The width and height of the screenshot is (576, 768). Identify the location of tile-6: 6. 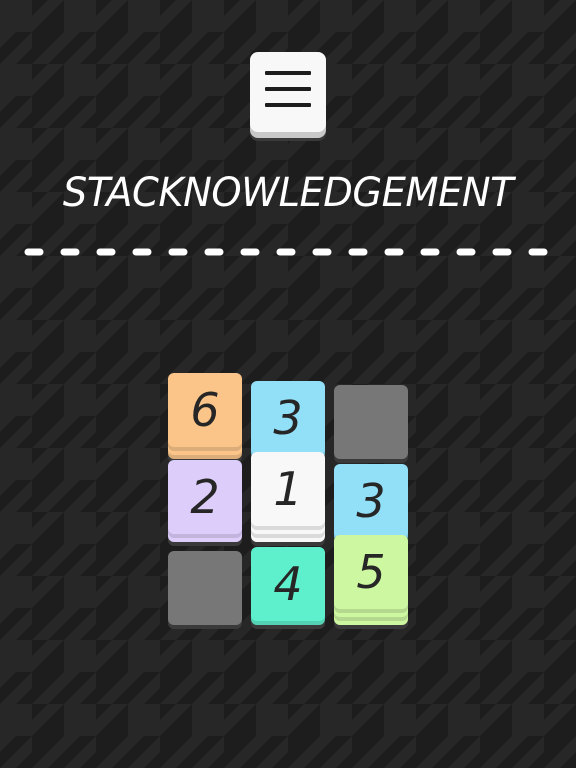
(205, 418).